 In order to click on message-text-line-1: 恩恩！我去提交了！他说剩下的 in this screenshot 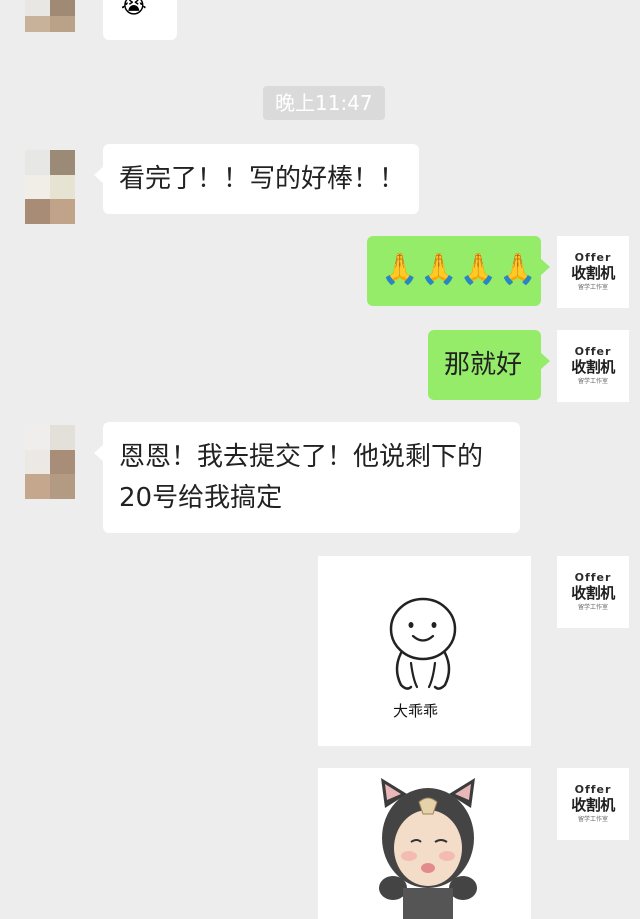, I will do `click(301, 457)`.